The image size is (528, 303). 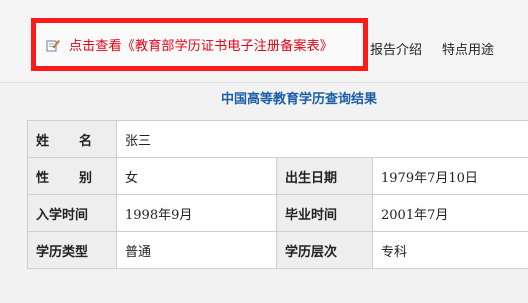 I want to click on table-row: 入学时间 1998年9月 毕业时间 2001年7月, so click(x=277, y=213).